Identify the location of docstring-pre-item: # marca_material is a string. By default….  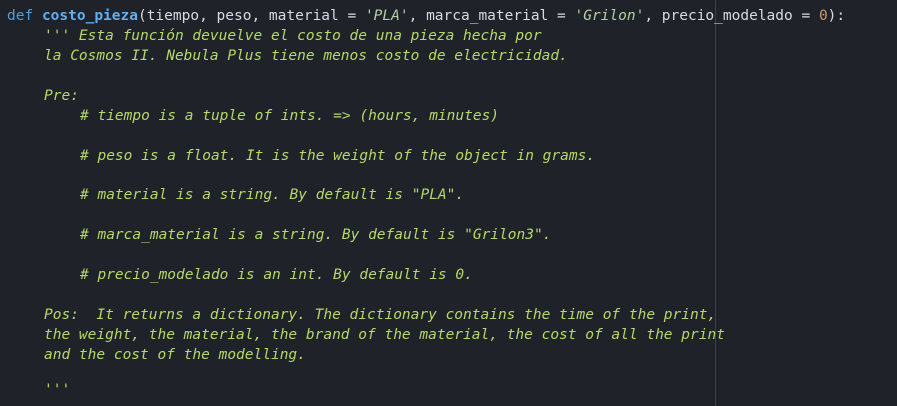
(315, 235).